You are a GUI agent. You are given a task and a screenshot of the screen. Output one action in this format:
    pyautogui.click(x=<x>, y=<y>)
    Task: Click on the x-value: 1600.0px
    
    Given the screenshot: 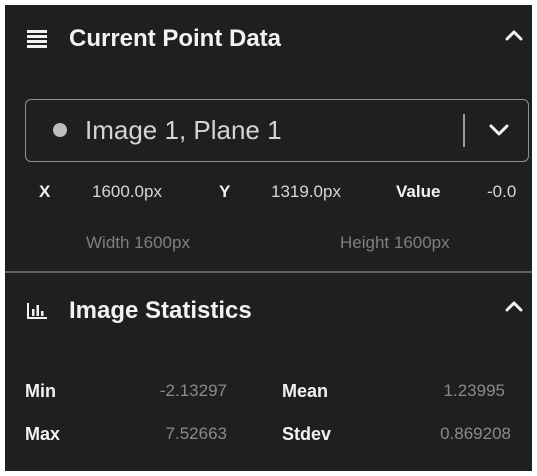 What is the action you would take?
    pyautogui.click(x=127, y=191)
    